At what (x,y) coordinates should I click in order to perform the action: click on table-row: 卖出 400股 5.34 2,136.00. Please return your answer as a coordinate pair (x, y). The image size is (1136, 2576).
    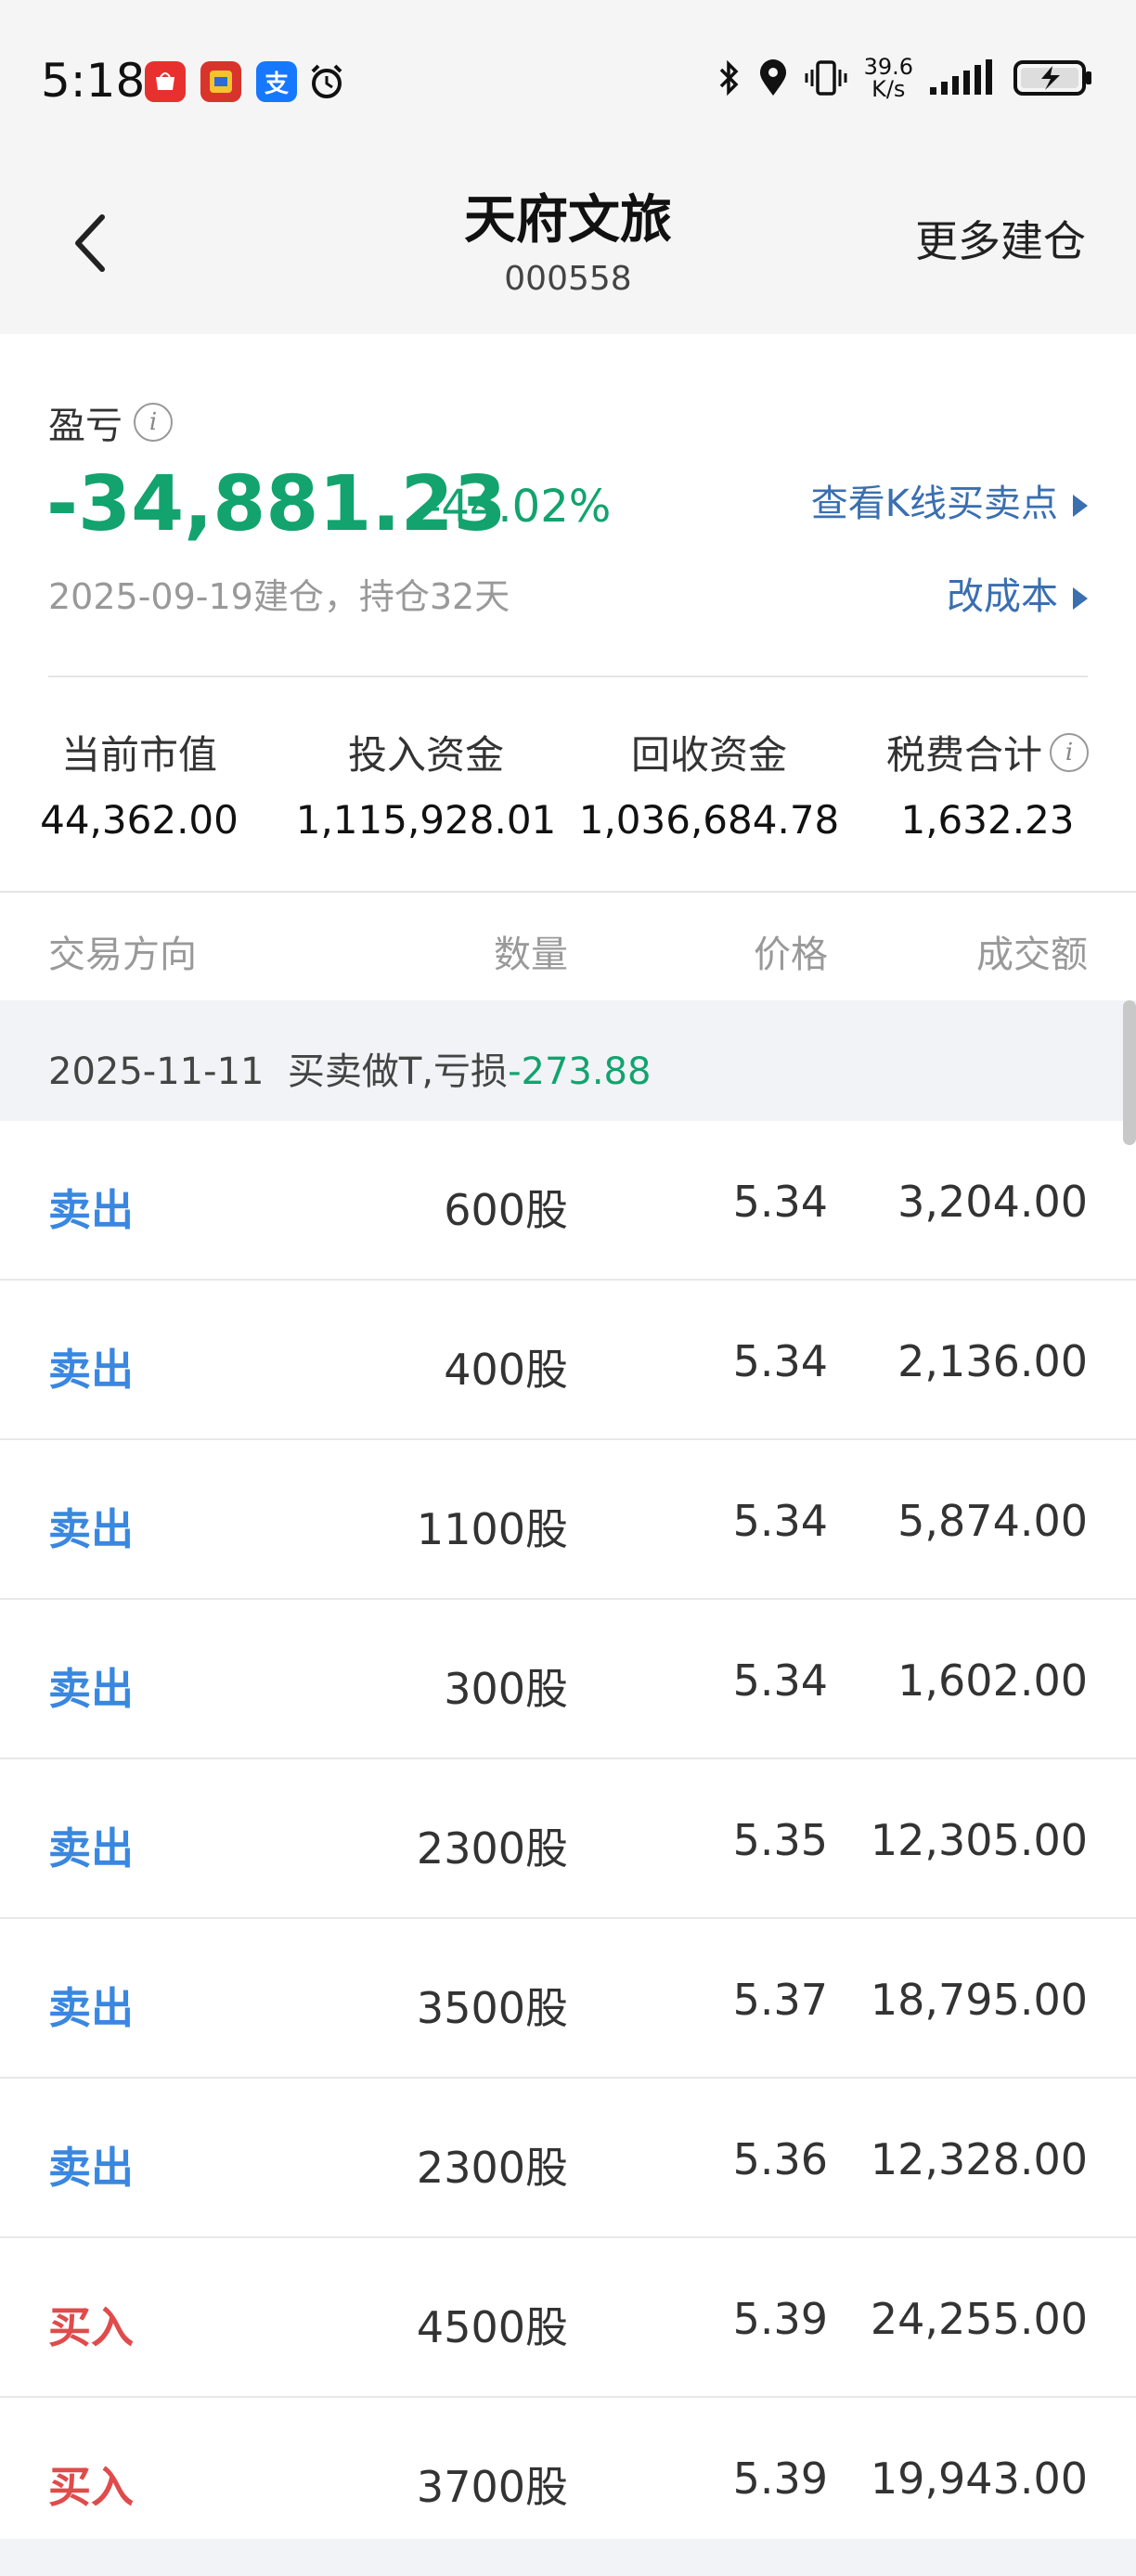
    Looking at the image, I should click on (568, 1361).